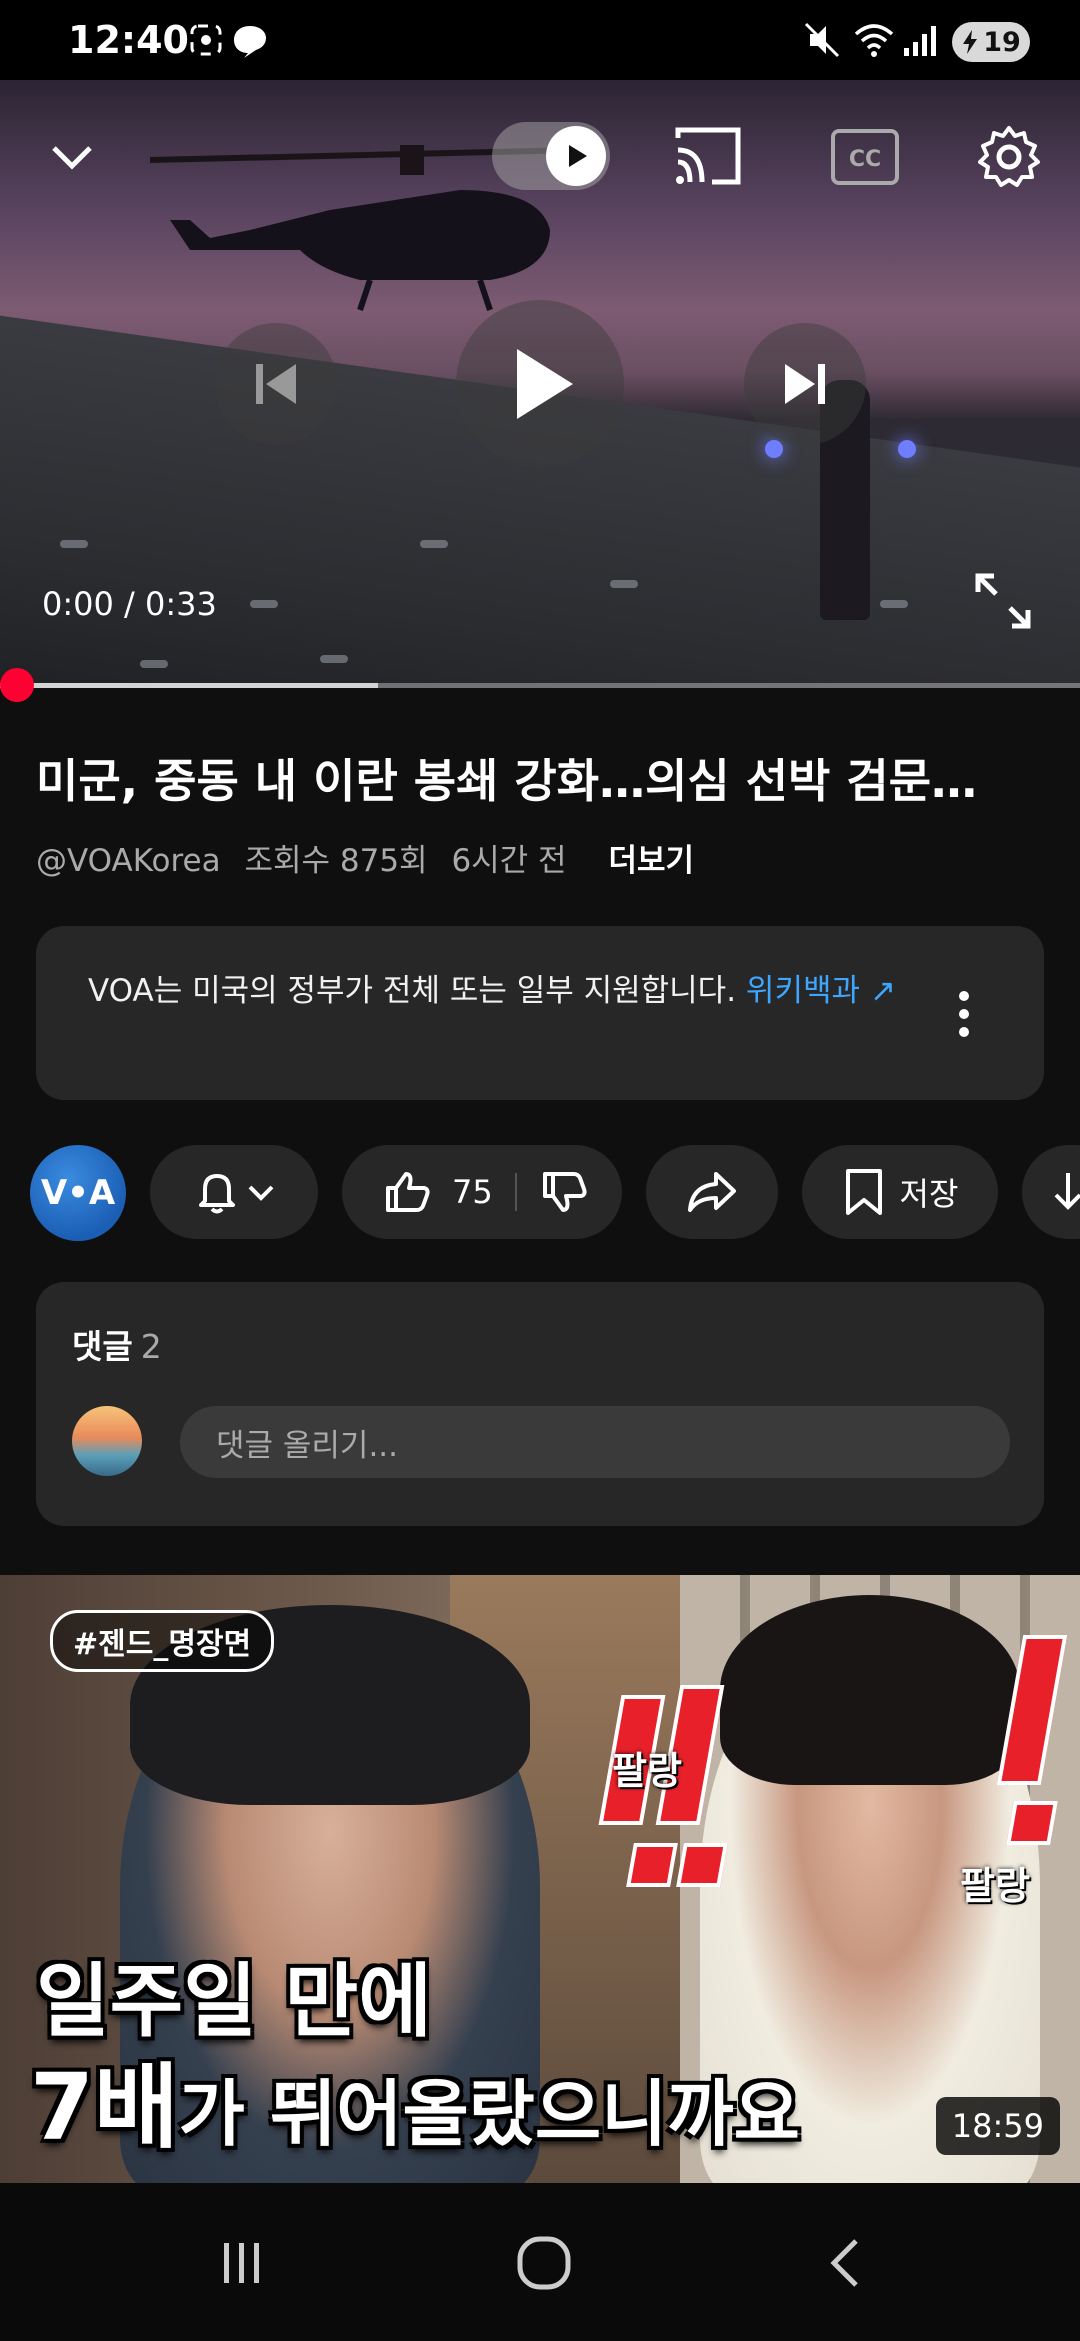  I want to click on comments-label: 댓글, so click(102, 1346).